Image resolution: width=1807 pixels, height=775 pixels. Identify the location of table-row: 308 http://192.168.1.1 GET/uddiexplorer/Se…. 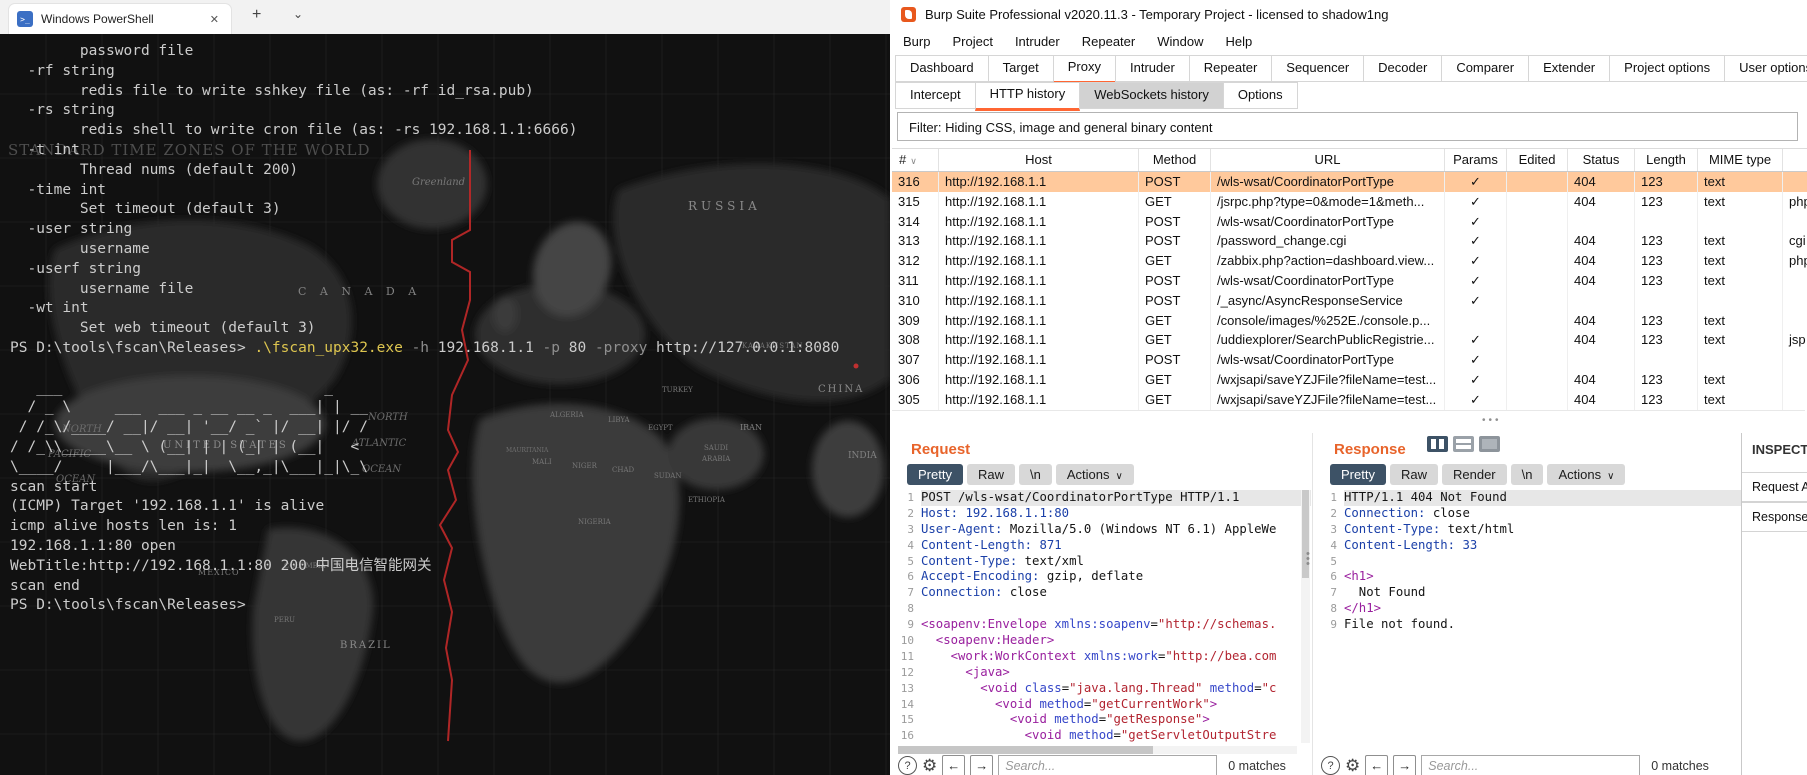
(1349, 340).